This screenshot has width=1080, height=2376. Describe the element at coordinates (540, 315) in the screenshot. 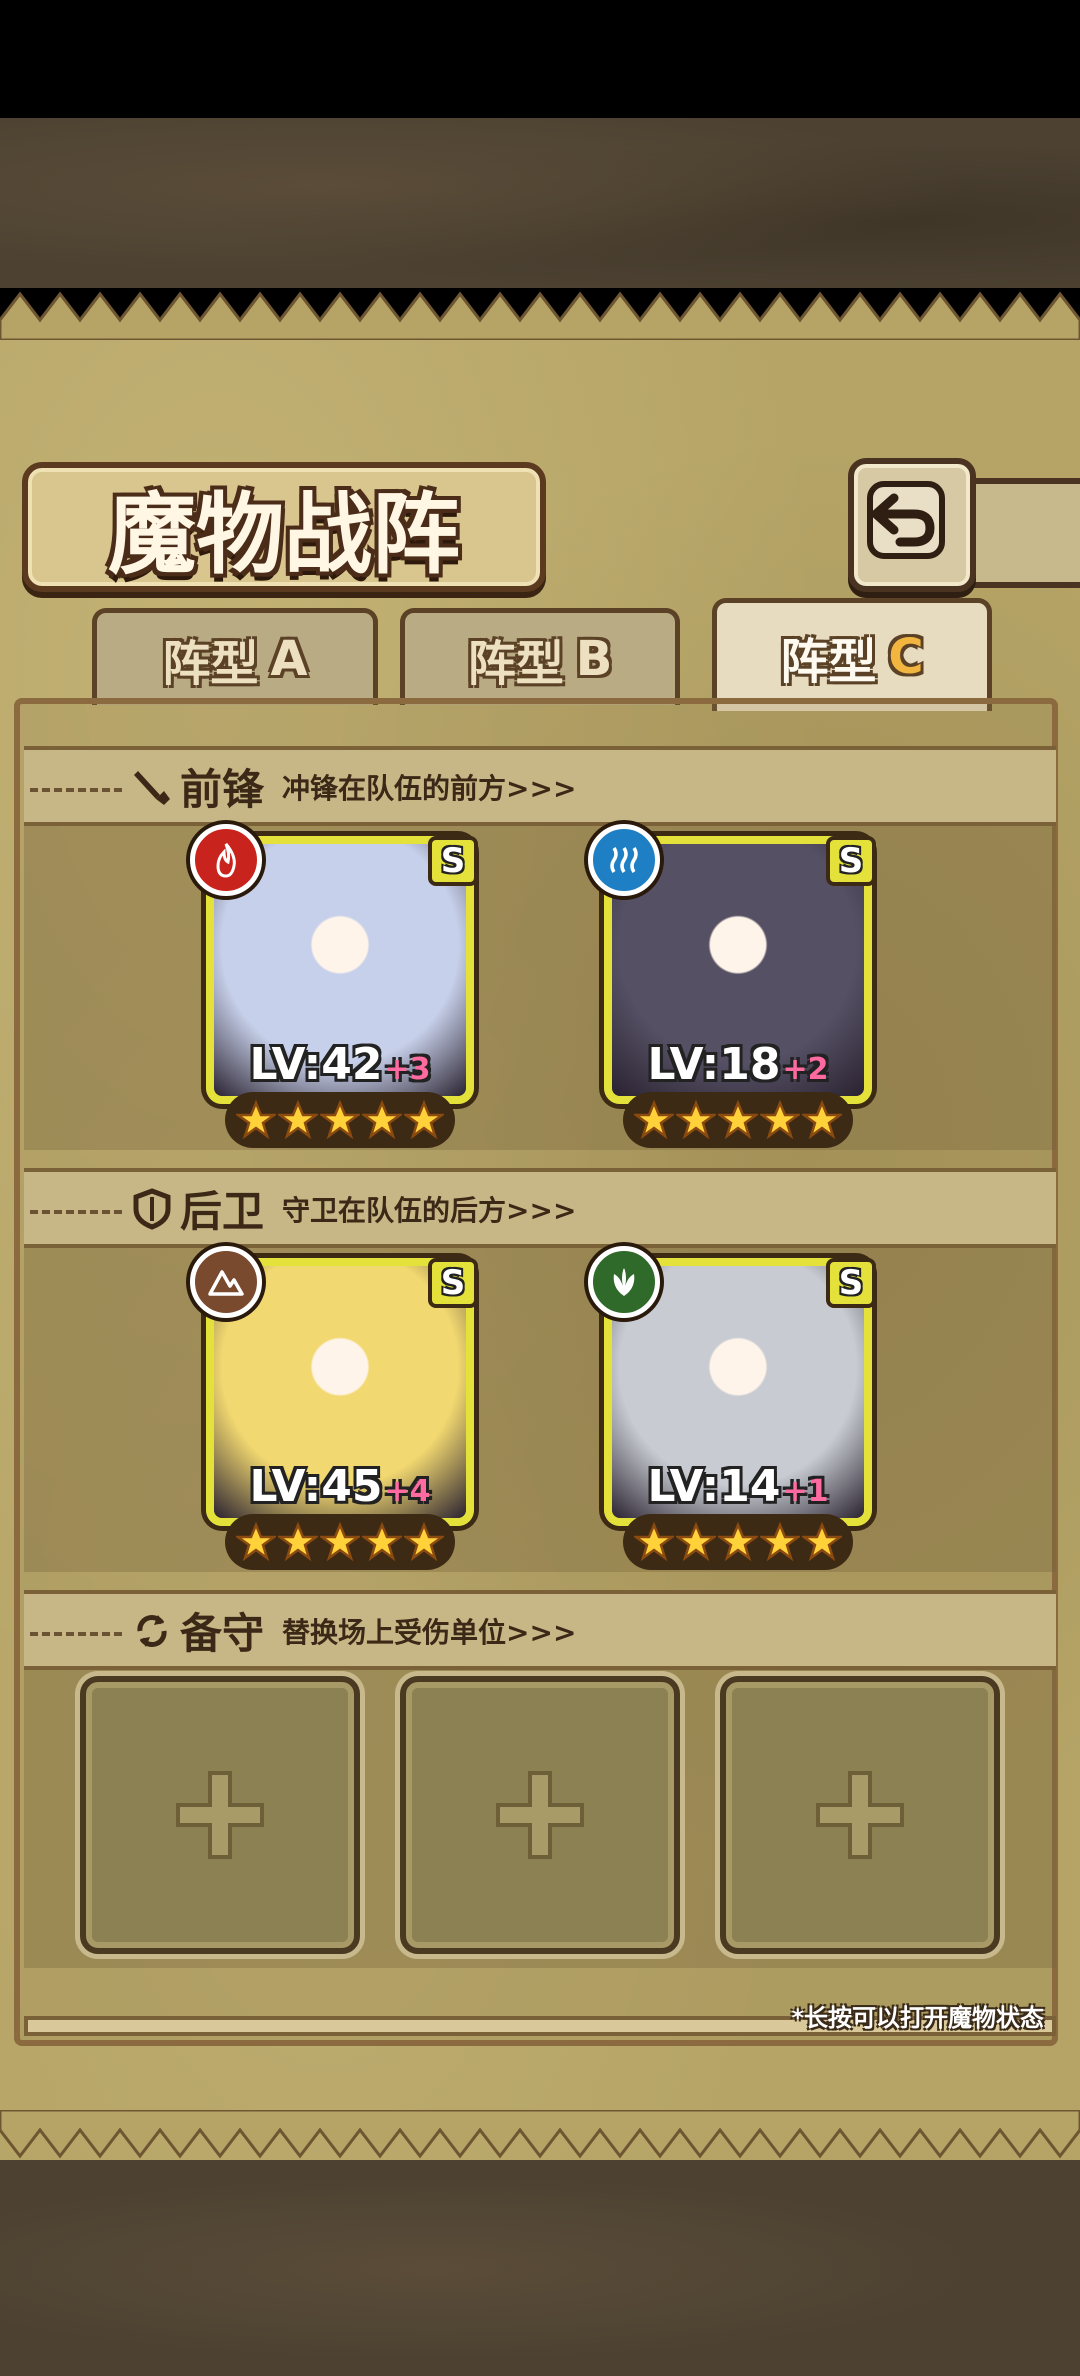

I see `torn-edge-top` at that location.